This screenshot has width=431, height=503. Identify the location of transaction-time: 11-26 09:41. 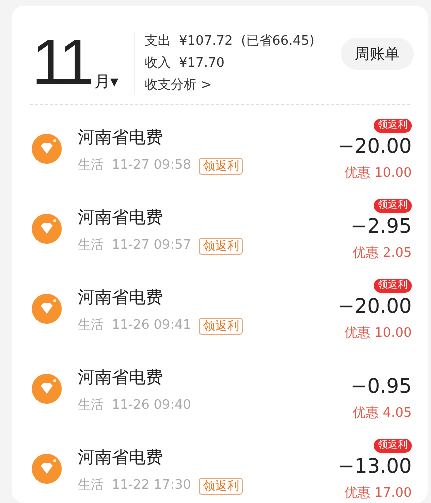
(152, 326).